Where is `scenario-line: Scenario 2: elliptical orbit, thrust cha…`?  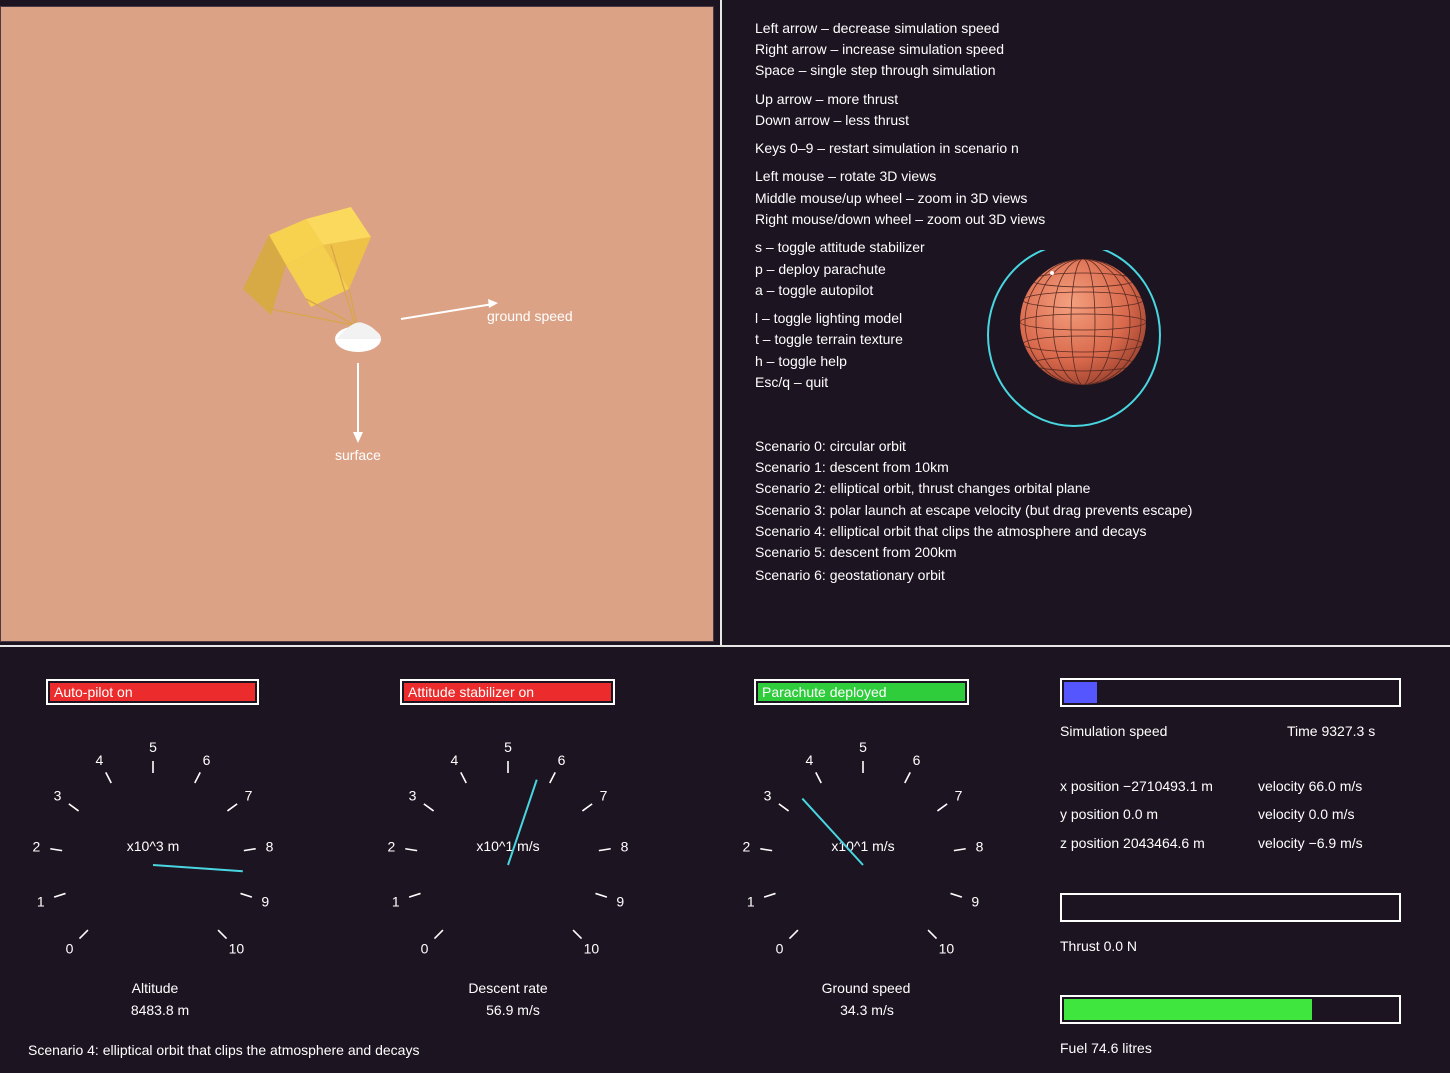
scenario-line: Scenario 2: elliptical orbit, thrust cha… is located at coordinates (923, 488).